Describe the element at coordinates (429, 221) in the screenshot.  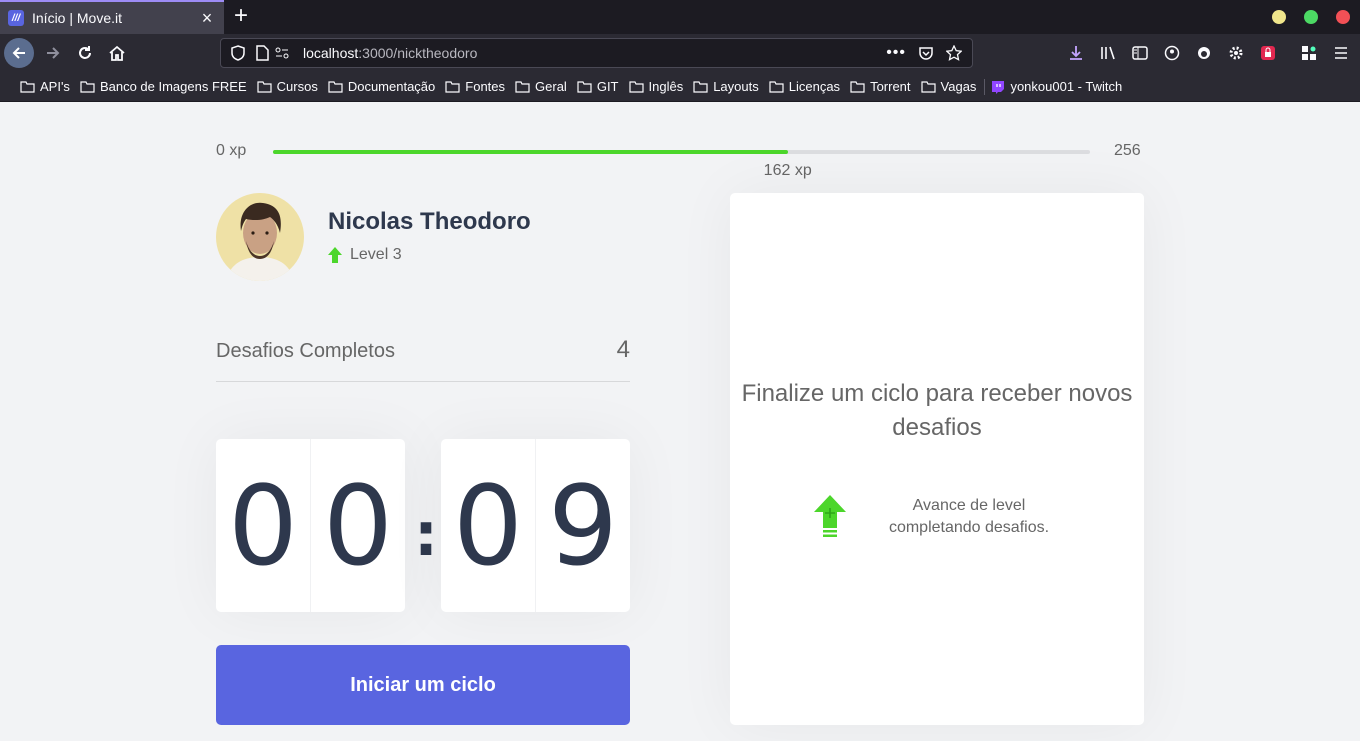
I see `user-name: Nicolas Theodoro` at that location.